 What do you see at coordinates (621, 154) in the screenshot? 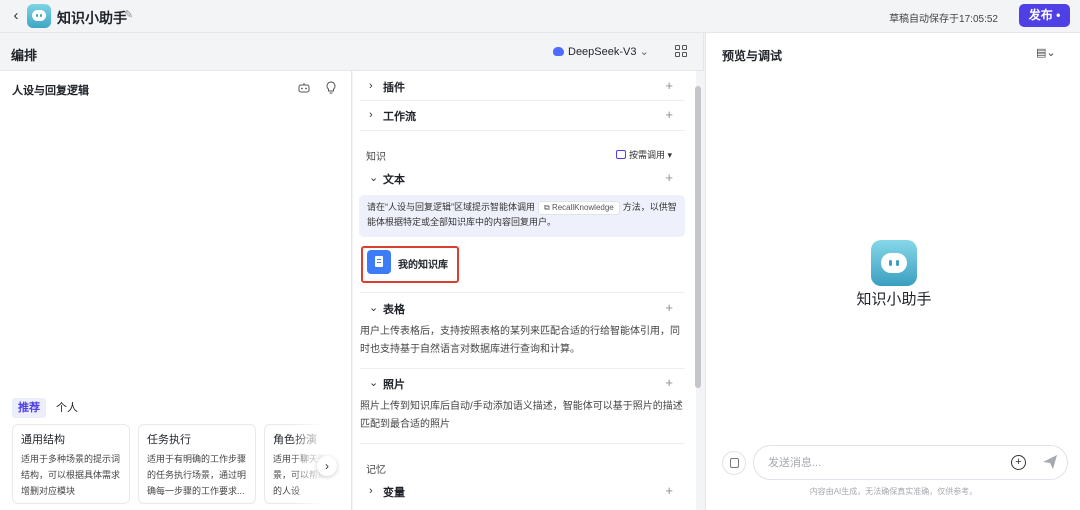
I see `call-mode-icon` at bounding box center [621, 154].